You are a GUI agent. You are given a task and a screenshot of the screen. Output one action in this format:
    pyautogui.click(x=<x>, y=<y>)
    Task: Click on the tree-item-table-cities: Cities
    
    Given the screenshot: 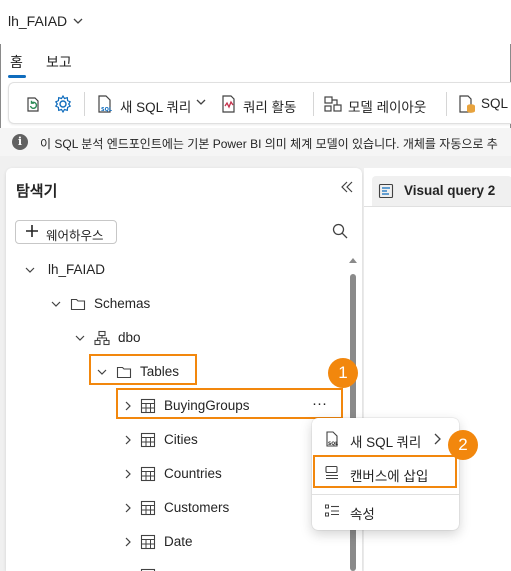 What is the action you would take?
    pyautogui.click(x=216, y=440)
    